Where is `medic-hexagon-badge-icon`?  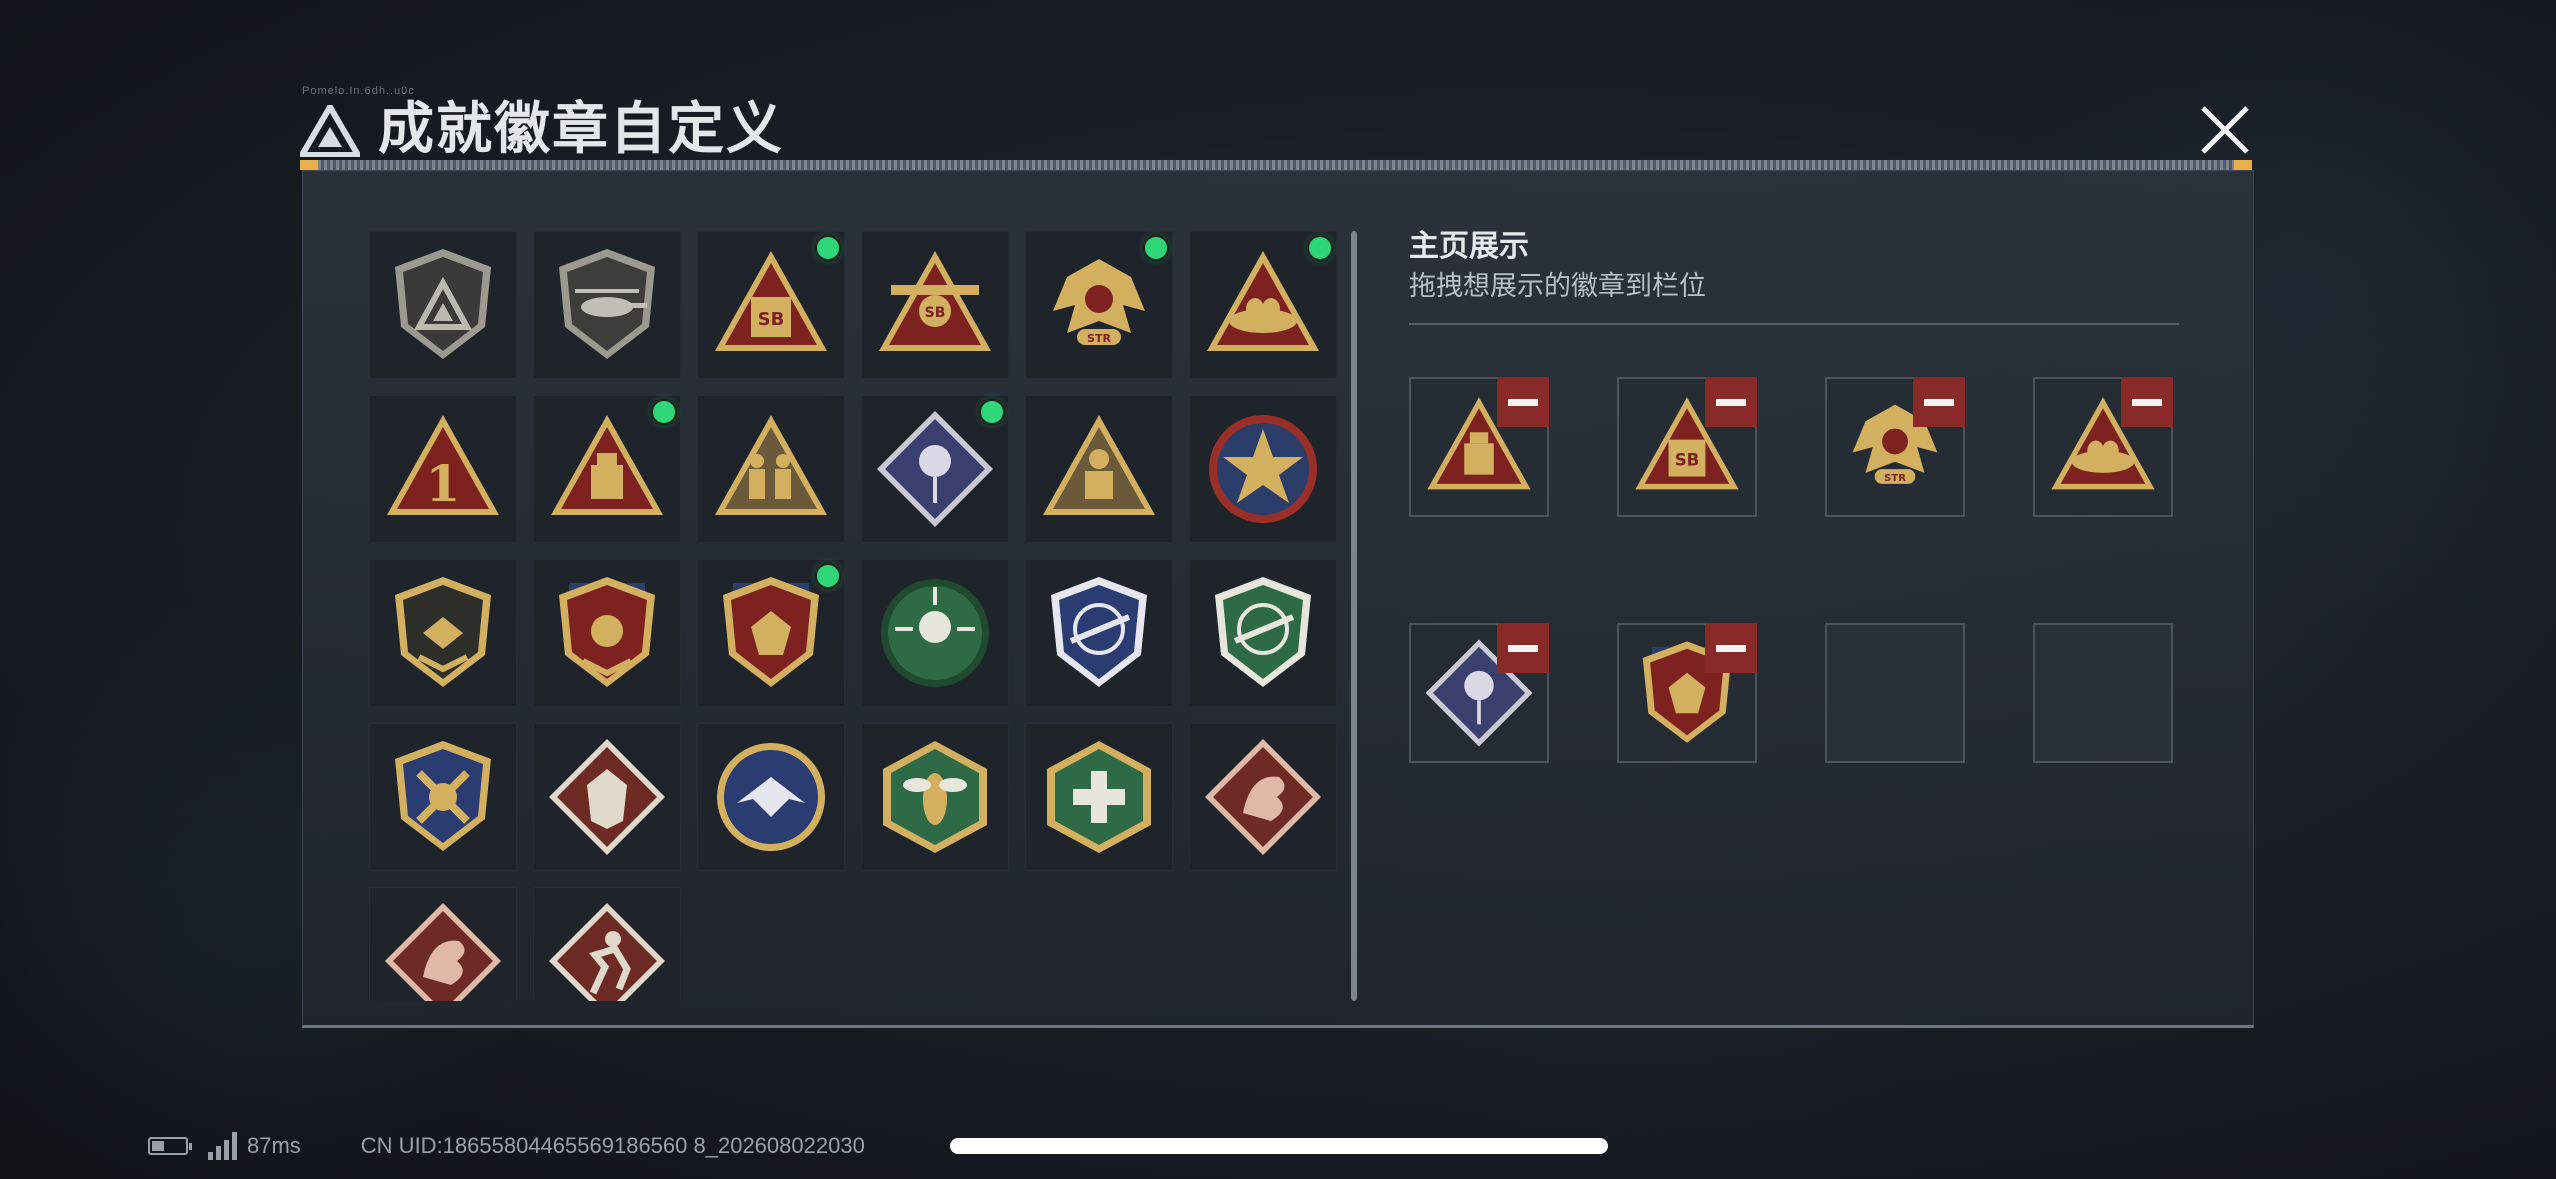 medic-hexagon-badge-icon is located at coordinates (1099, 797).